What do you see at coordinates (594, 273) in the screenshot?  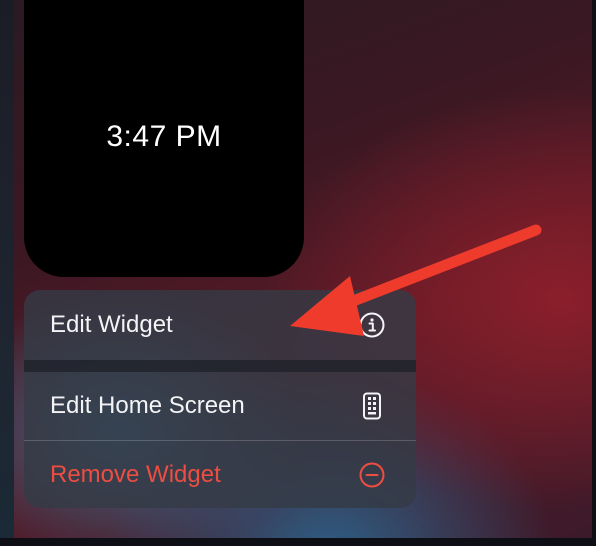 I see `screen-edge-right` at bounding box center [594, 273].